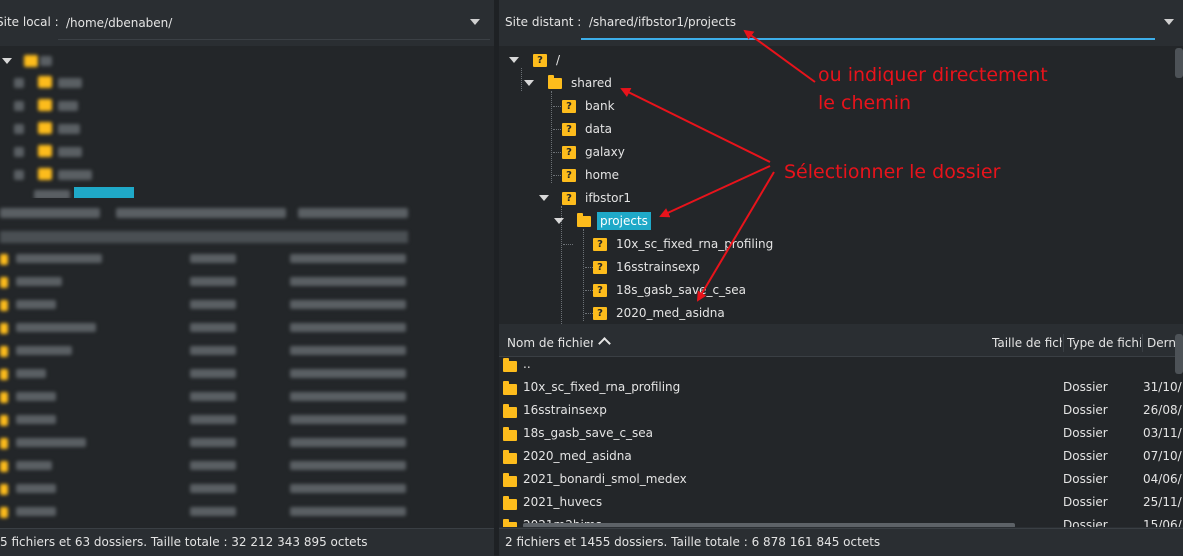 The image size is (1183, 556). I want to click on tree-item-label: galaxy, so click(605, 152).